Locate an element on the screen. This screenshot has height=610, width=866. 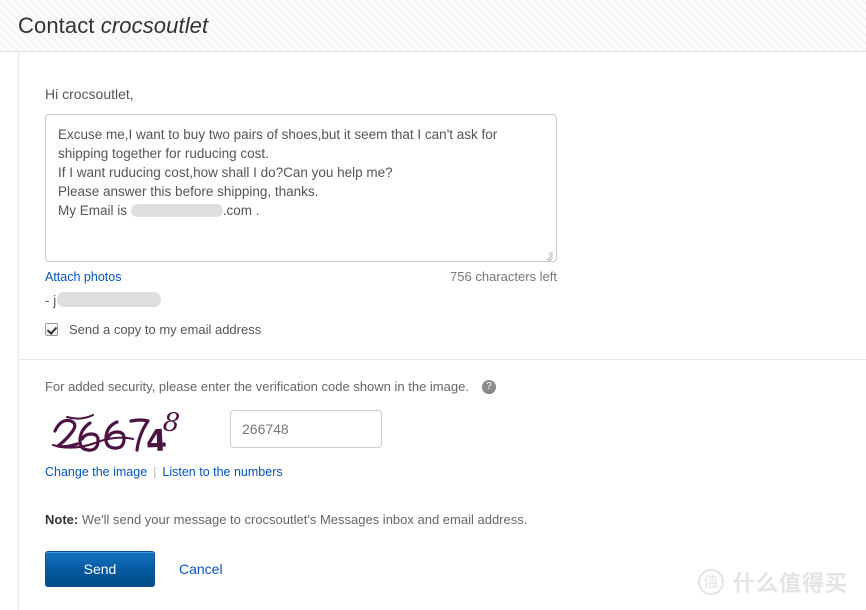
signature-line: - j is located at coordinates (455, 300).